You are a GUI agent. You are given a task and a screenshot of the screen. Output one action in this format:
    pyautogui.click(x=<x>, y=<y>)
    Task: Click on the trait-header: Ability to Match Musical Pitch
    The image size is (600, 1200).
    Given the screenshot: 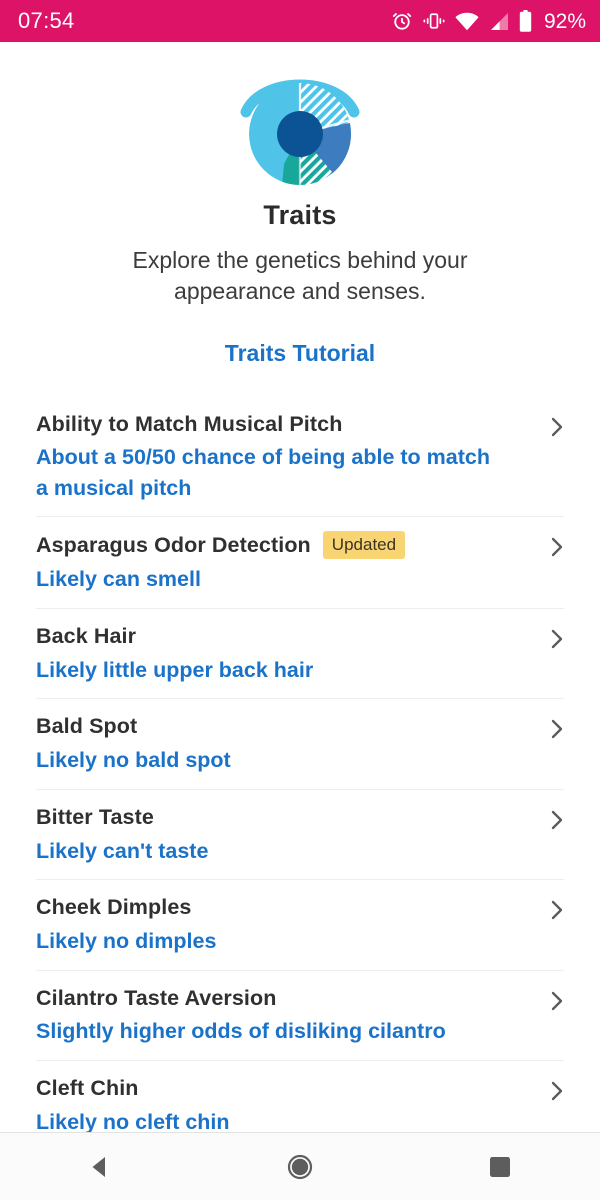 What is the action you would take?
    pyautogui.click(x=295, y=424)
    